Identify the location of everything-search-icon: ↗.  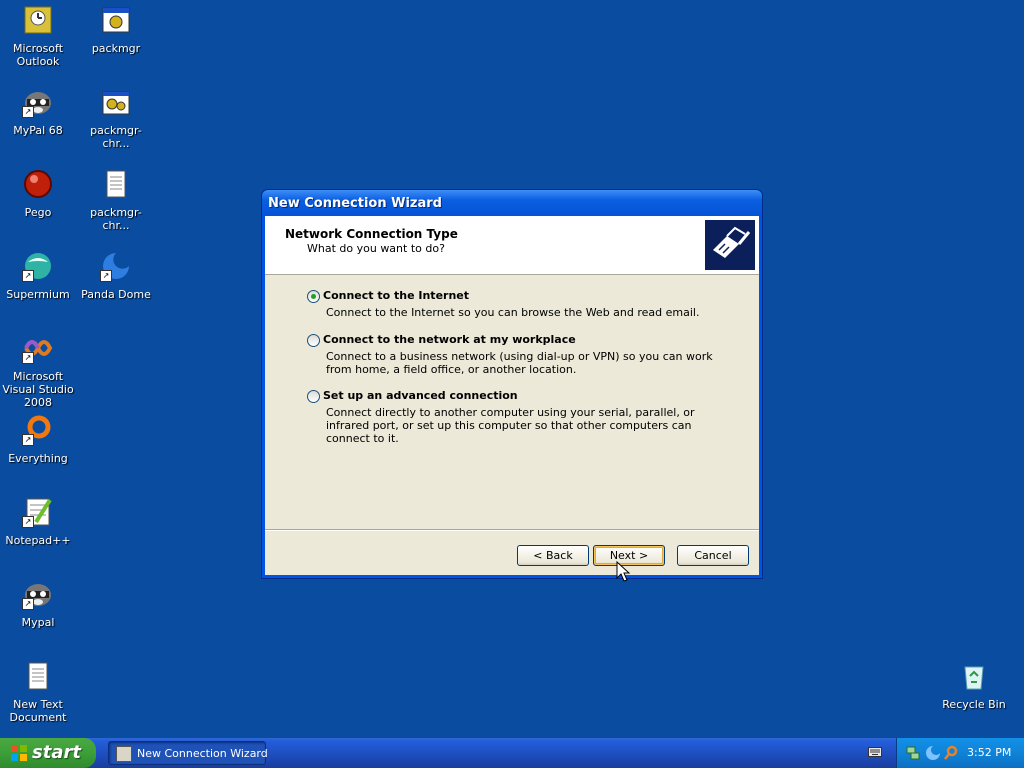
(38, 430).